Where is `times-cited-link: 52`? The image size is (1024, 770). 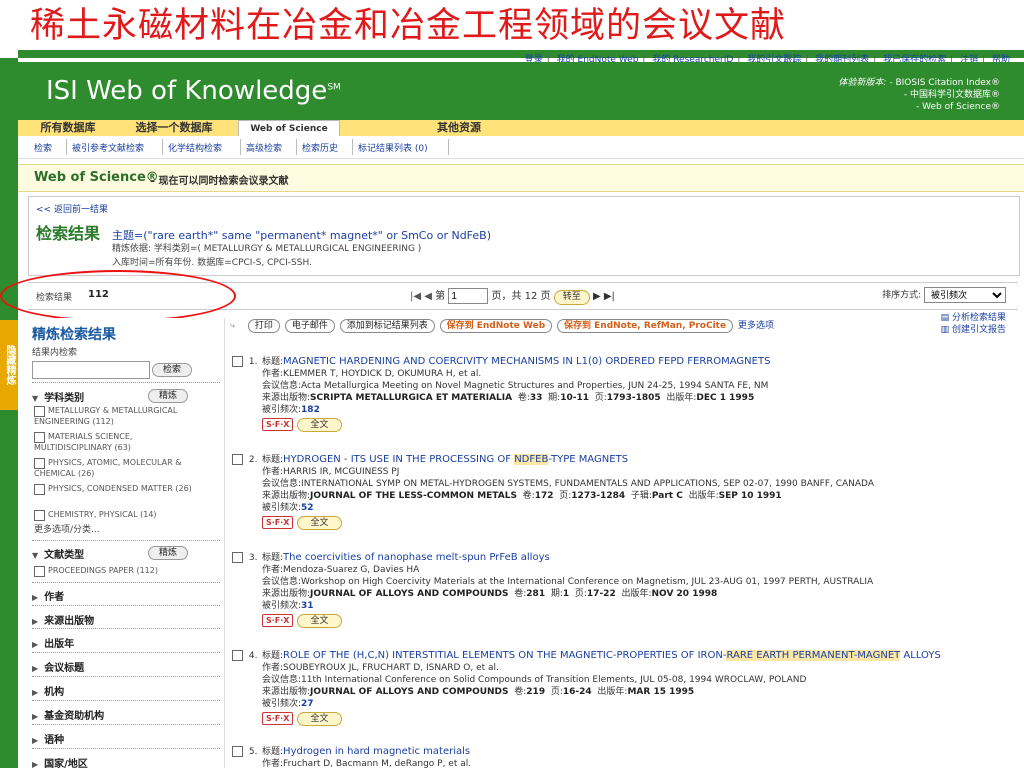
times-cited-link: 52 is located at coordinates (307, 508).